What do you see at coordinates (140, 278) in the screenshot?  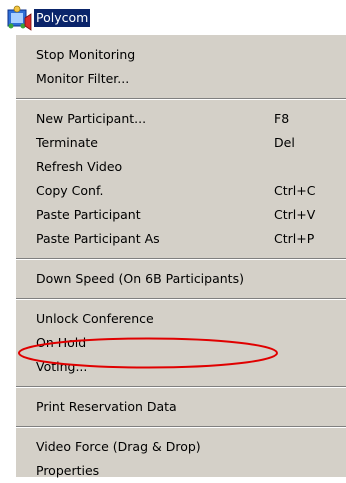 I see `menu-item-label: Down Speed (On 6B Participants)` at bounding box center [140, 278].